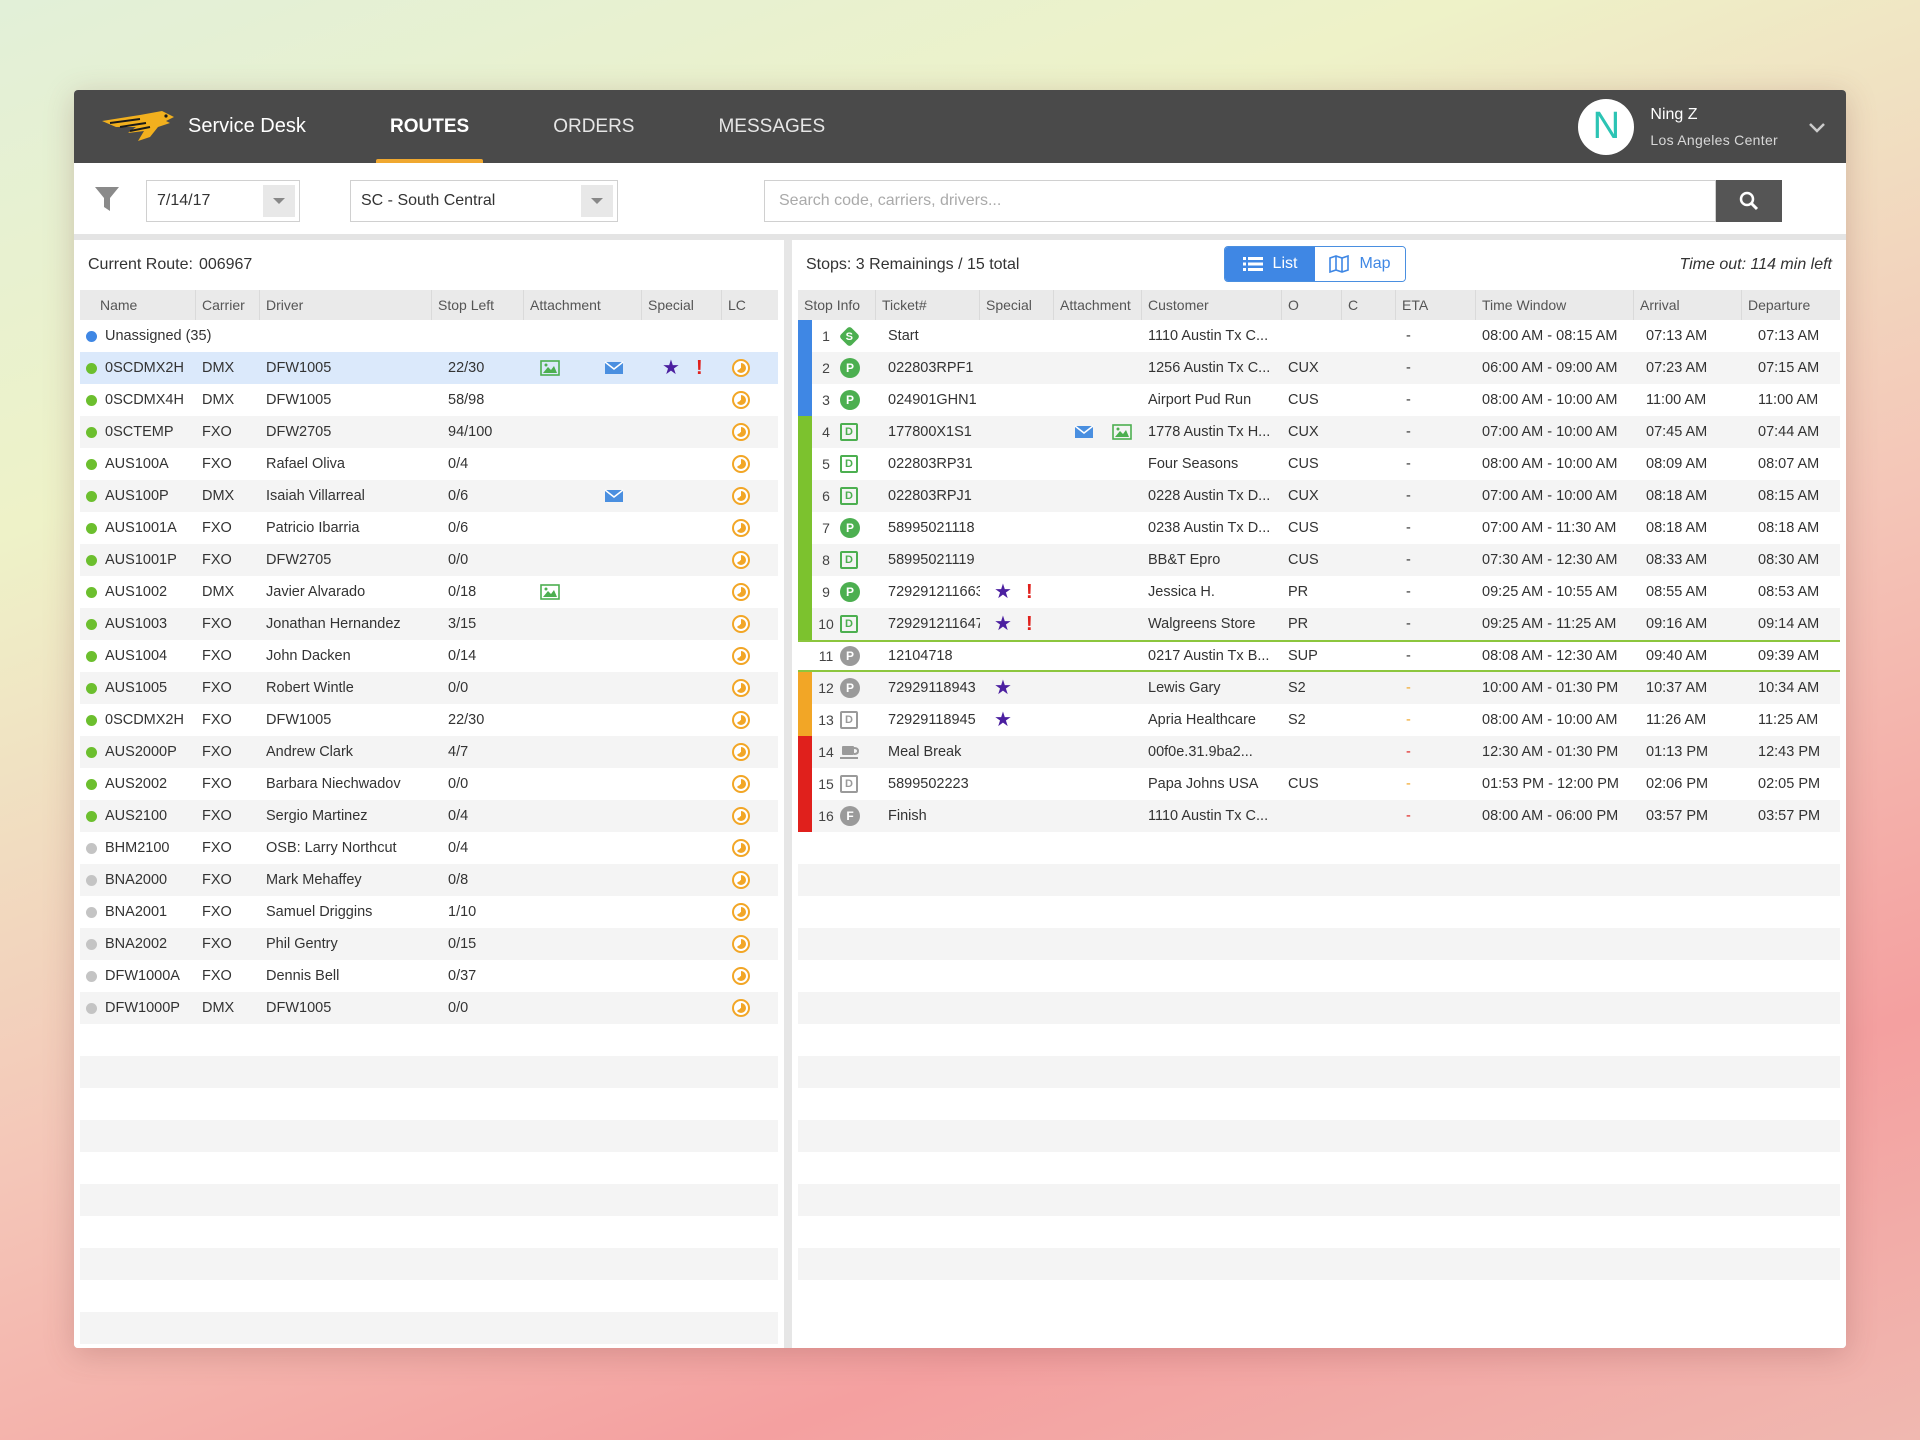  Describe the element at coordinates (429, 688) in the screenshot. I see `route-row: AUS1005 FXO Robert Wintle 0/0` at that location.